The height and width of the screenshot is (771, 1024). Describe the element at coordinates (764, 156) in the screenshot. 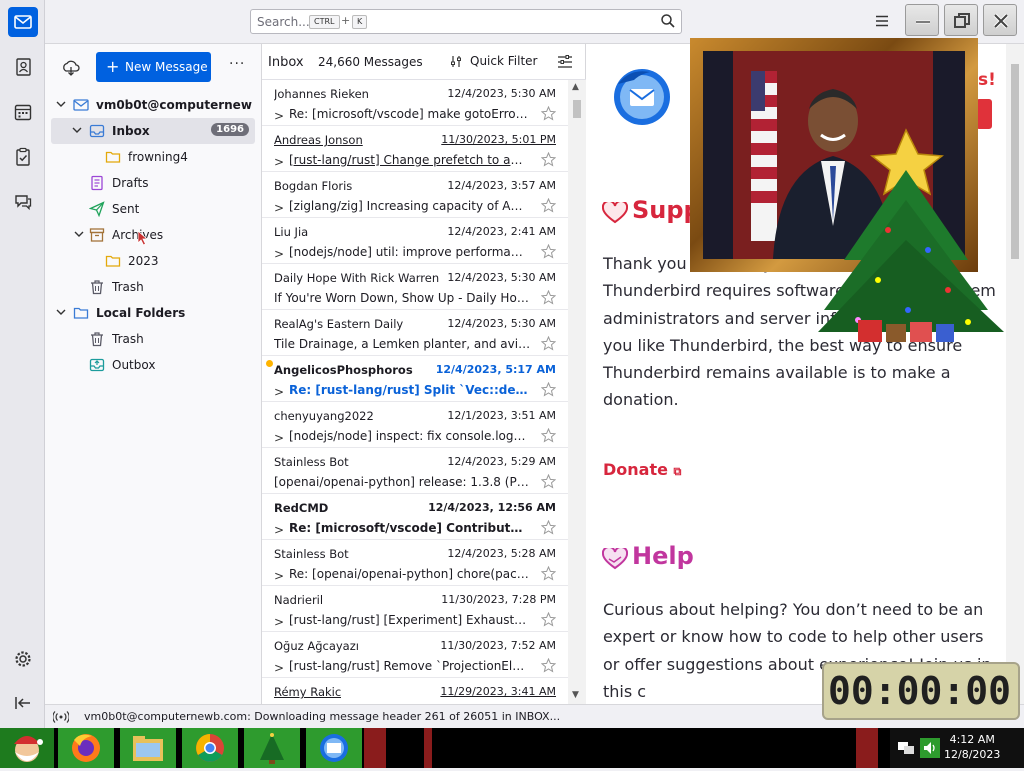

I see `flag-left` at that location.